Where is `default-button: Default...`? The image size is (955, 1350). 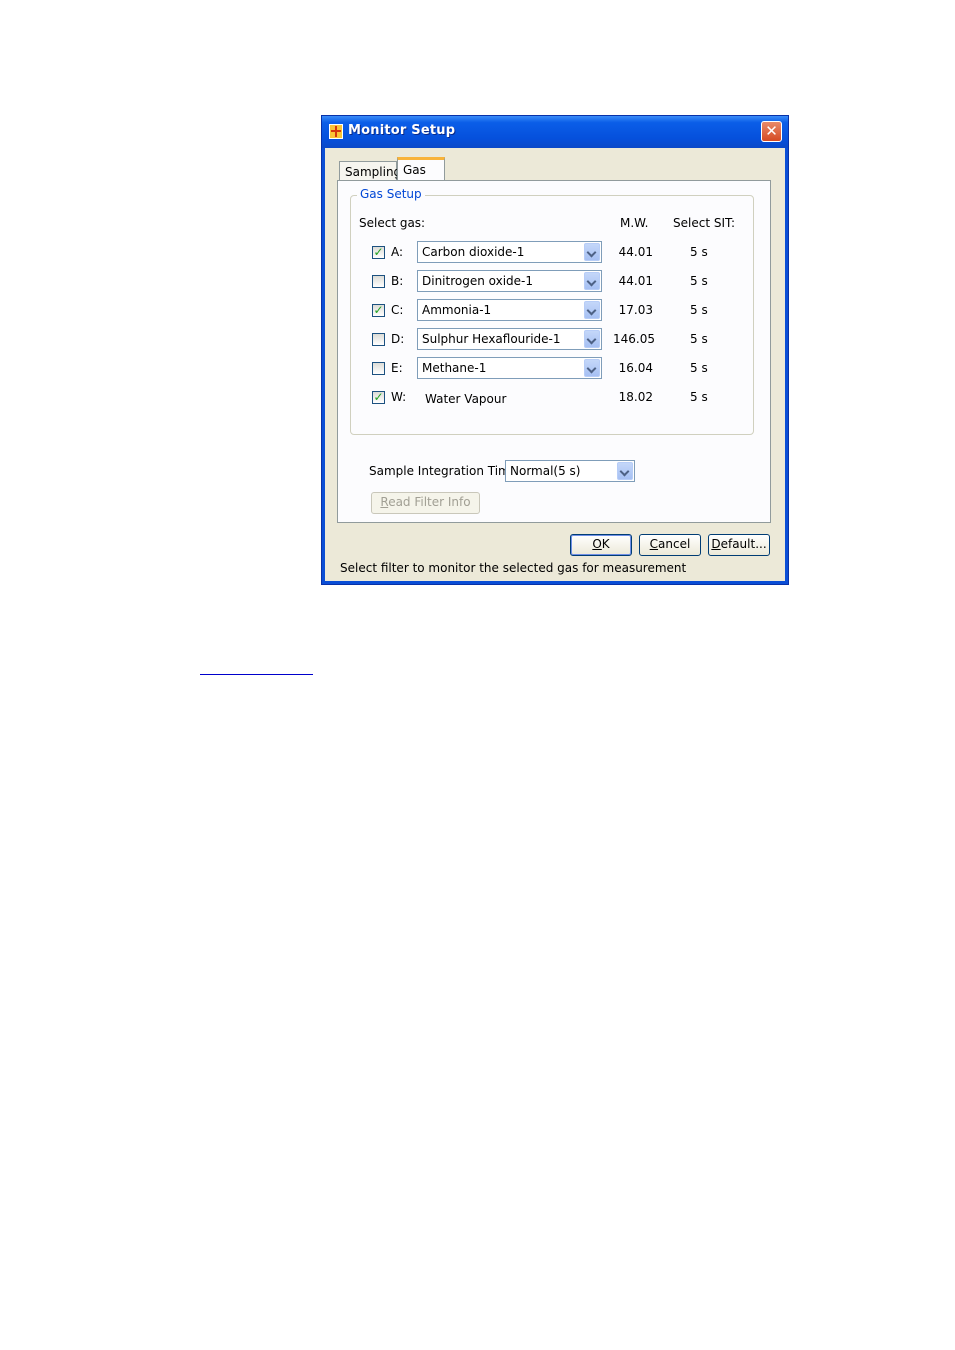 default-button: Default... is located at coordinates (739, 545).